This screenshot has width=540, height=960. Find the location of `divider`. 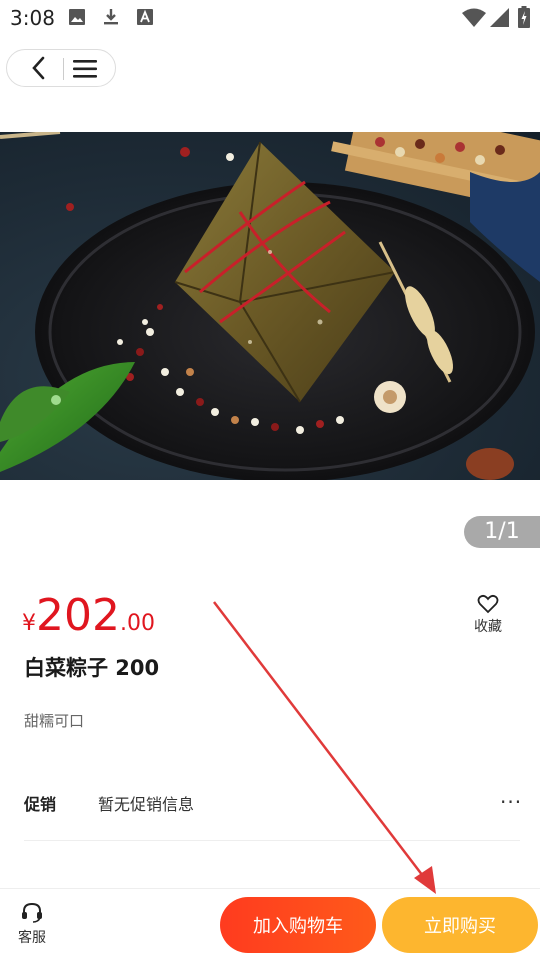

divider is located at coordinates (272, 840).